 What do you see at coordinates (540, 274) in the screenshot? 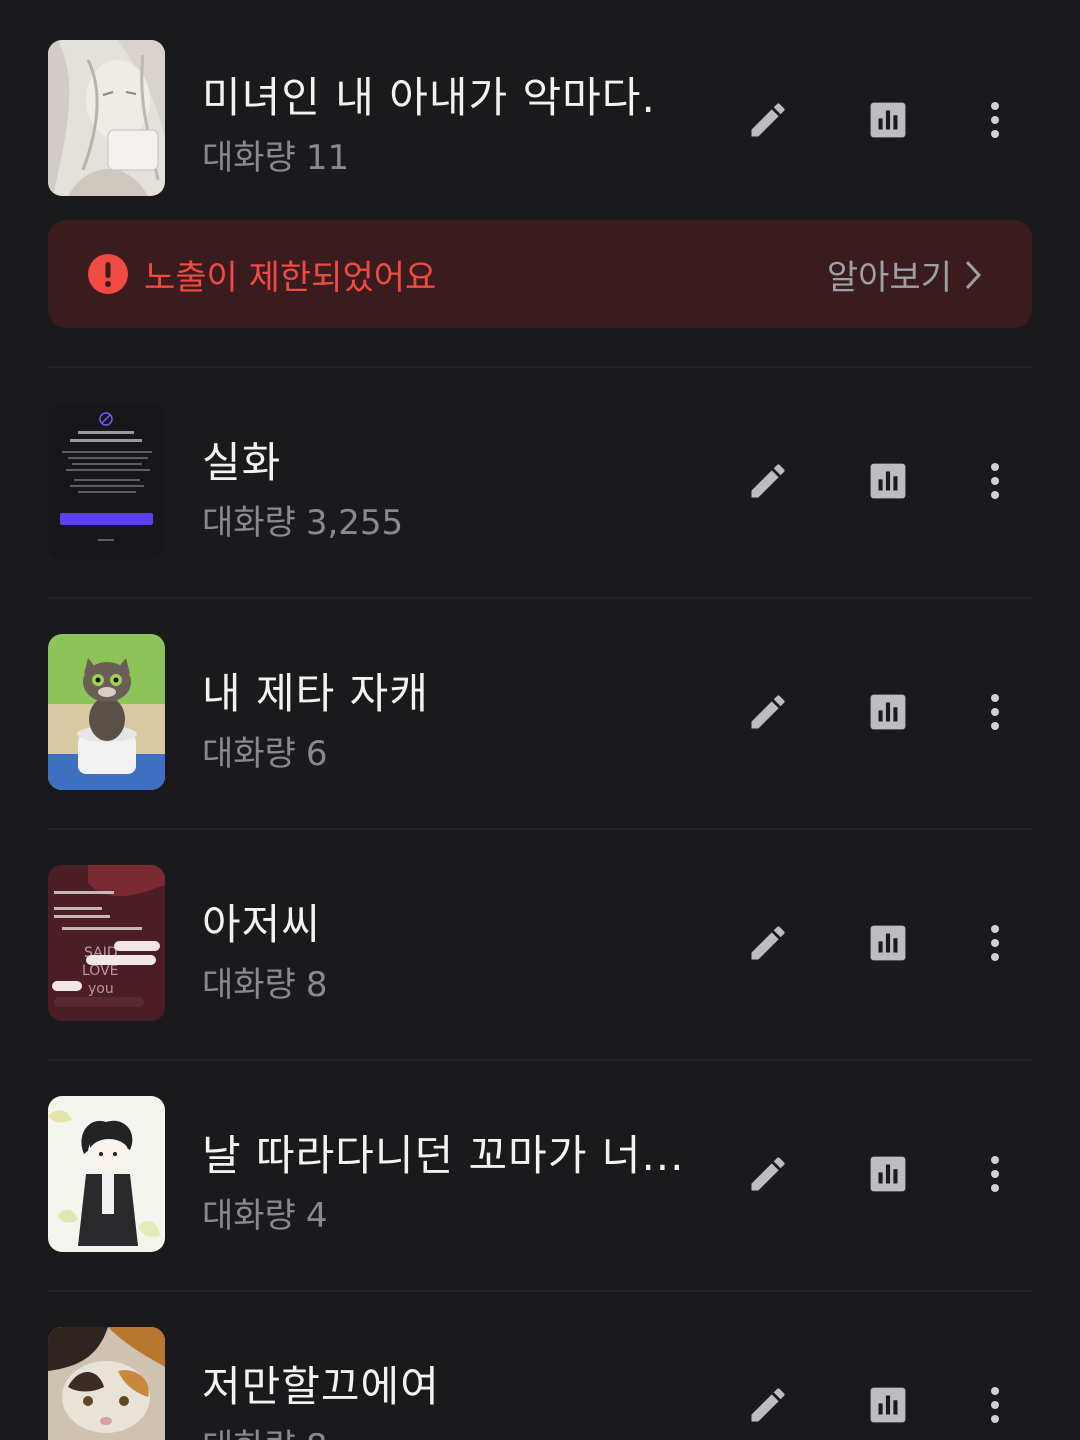
I see `exposure-restricted-banner: 노출이 제한되었어요 알아보기` at bounding box center [540, 274].